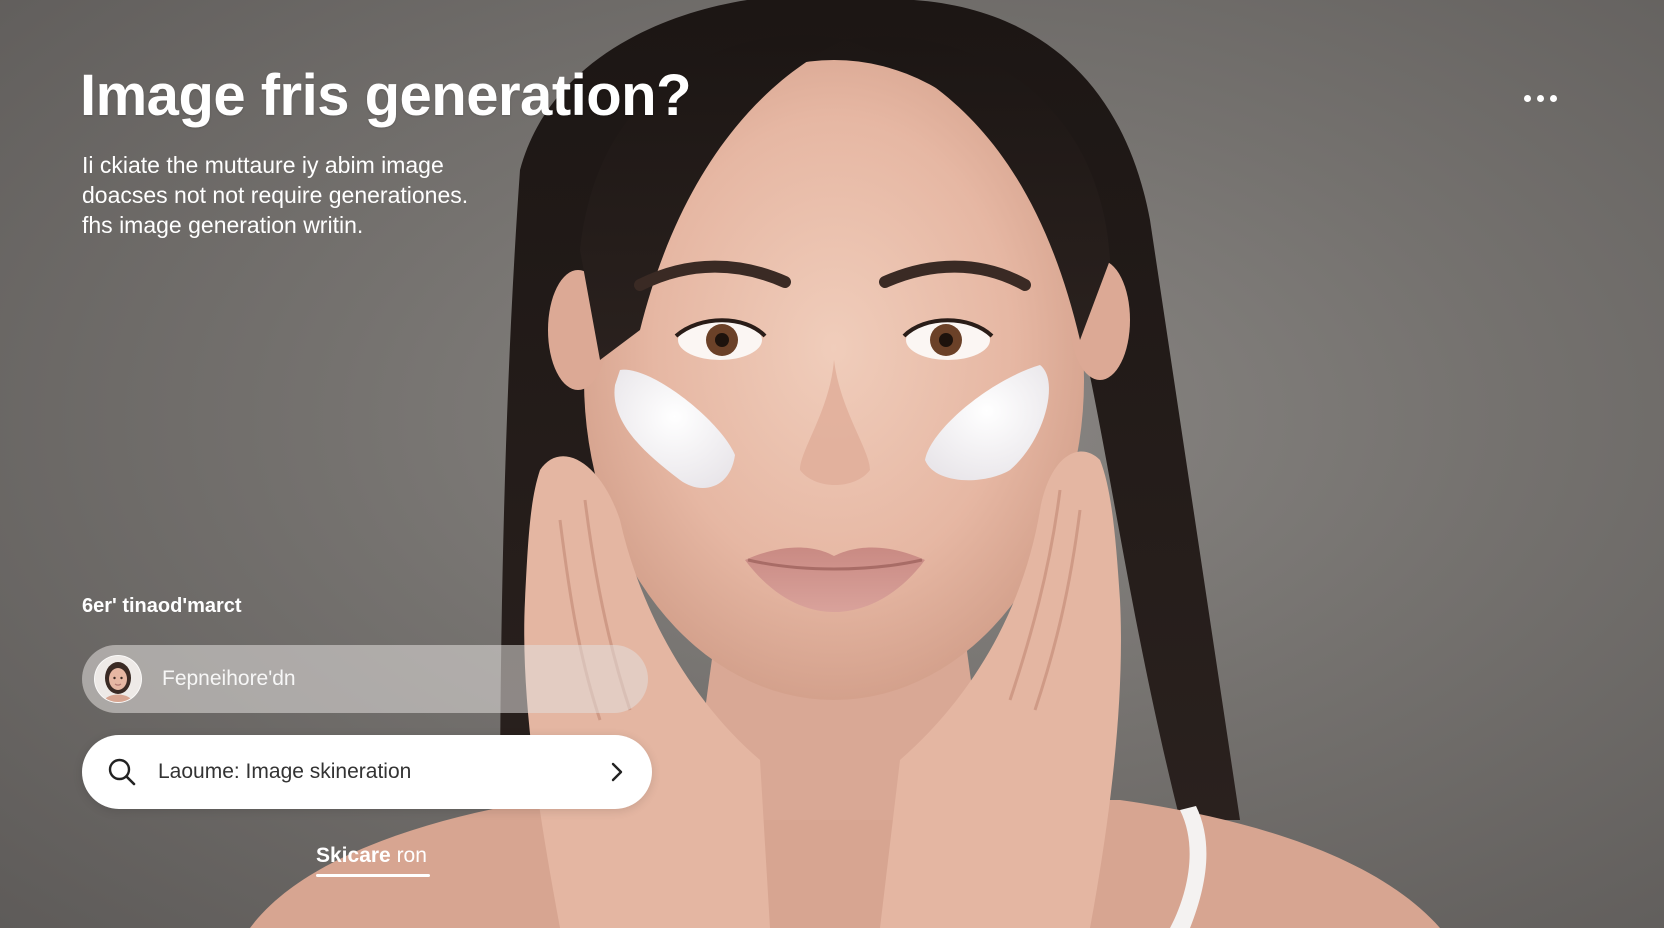  I want to click on avatar, so click(118, 679).